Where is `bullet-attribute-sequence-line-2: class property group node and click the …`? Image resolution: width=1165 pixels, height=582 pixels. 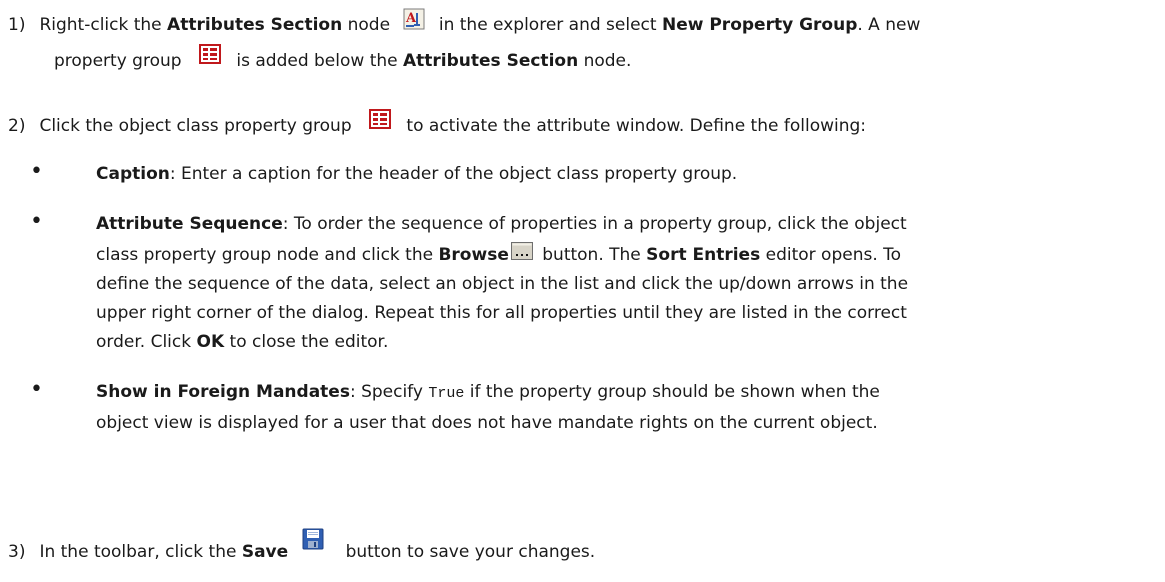 bullet-attribute-sequence-line-2: class property group node and click the … is located at coordinates (499, 254).